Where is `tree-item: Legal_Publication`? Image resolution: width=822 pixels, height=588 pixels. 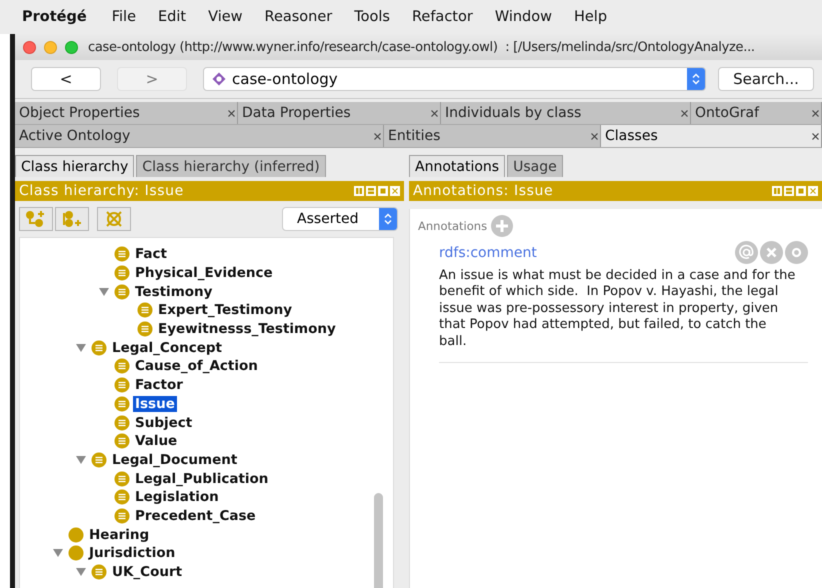 tree-item: Legal_Publication is located at coordinates (201, 478).